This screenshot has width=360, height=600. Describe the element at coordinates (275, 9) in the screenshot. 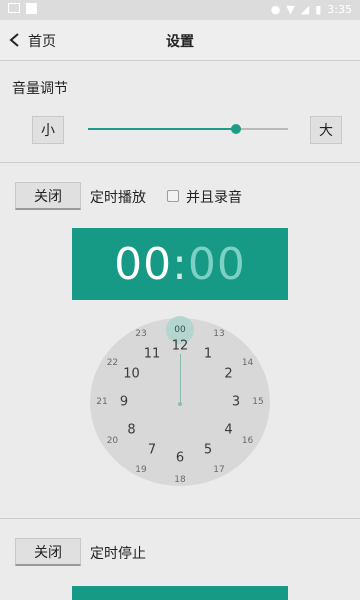

I see `location-icon: ●` at that location.